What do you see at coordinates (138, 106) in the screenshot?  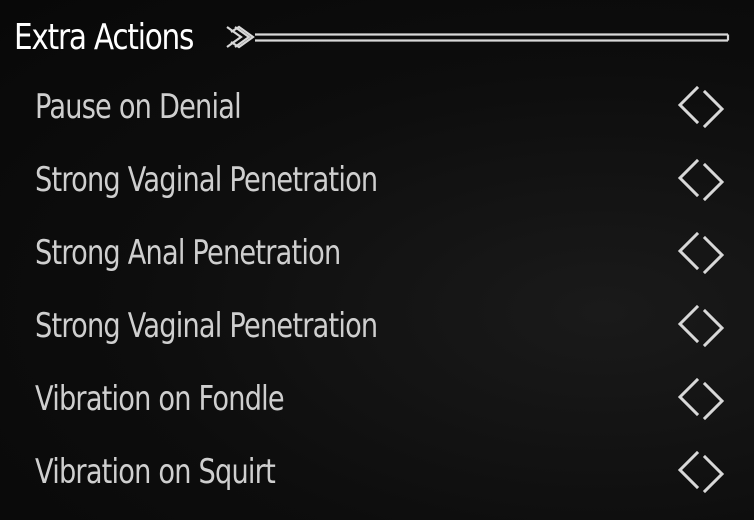 I see `option-label: Pause on Denial` at bounding box center [138, 106].